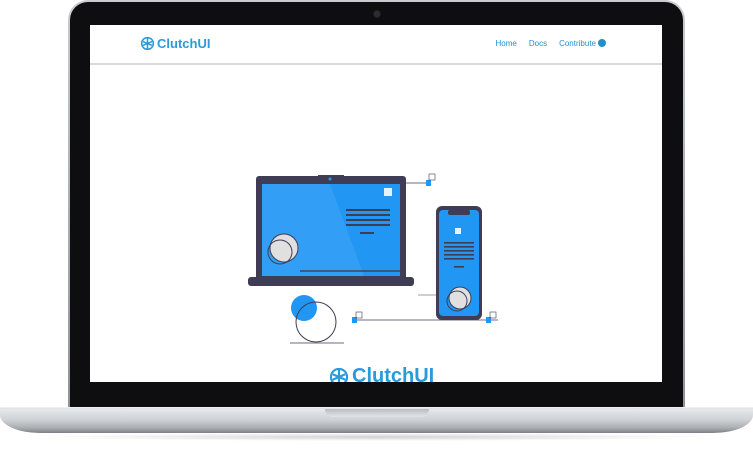  I want to click on nav-home: Home, so click(506, 43).